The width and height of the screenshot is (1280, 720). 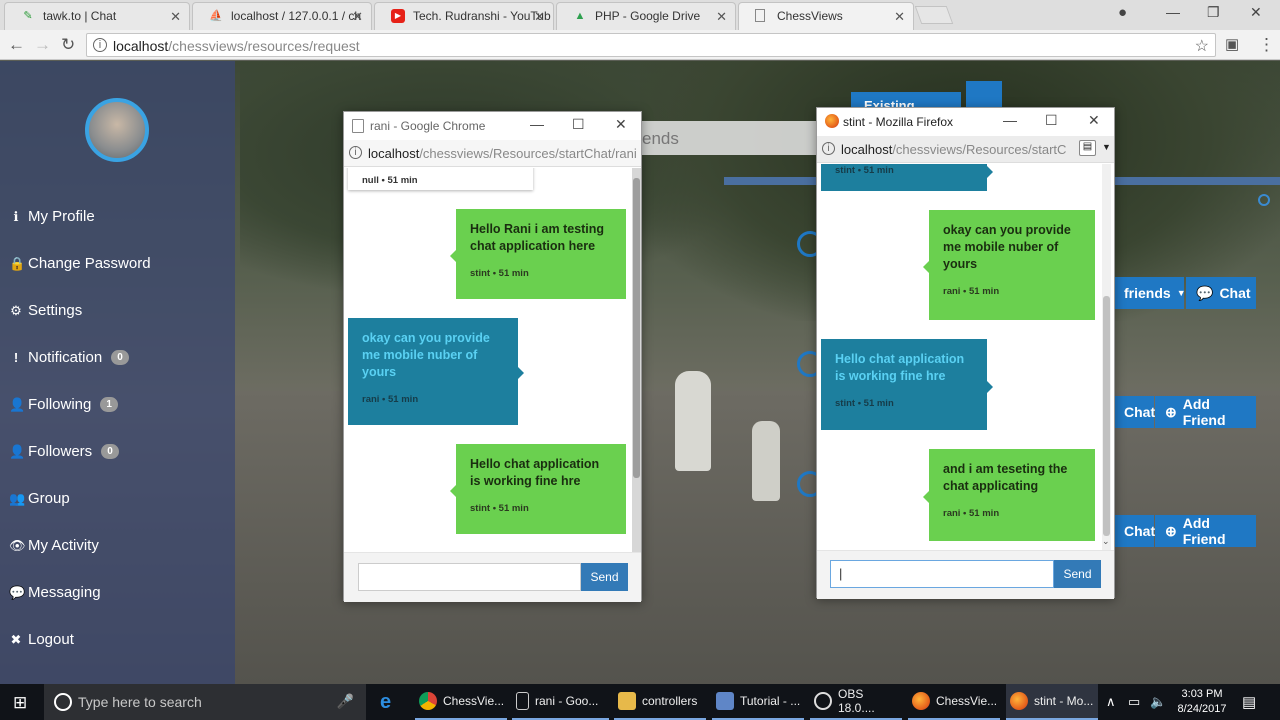 I want to click on sidebar-item-label: My Activity, so click(x=63, y=545).